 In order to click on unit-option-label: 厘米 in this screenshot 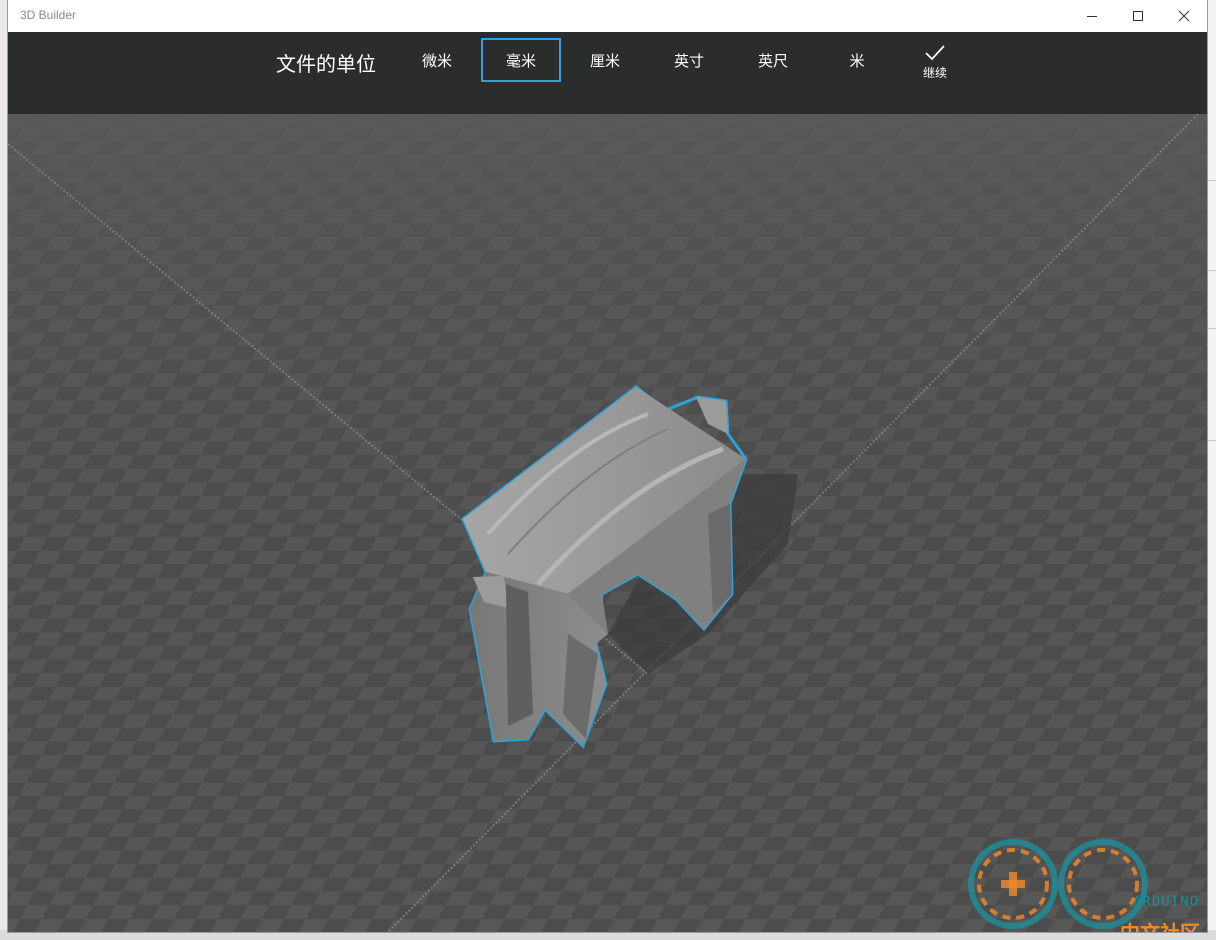, I will do `click(604, 60)`.